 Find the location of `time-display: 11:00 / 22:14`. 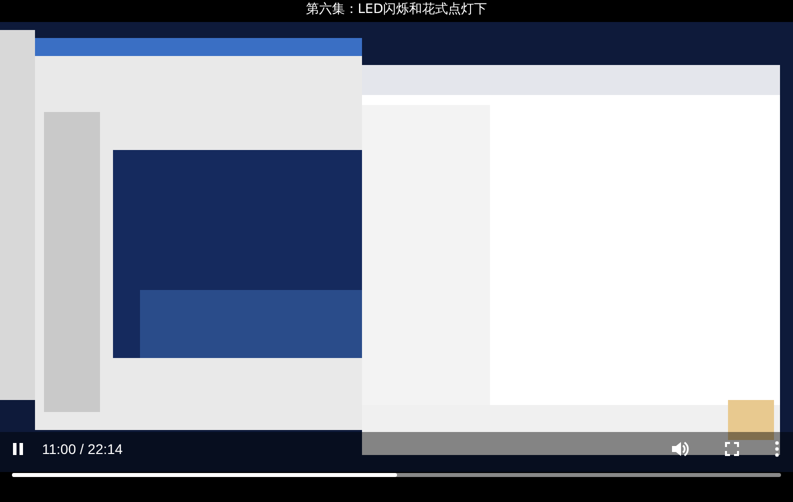

time-display: 11:00 / 22:14 is located at coordinates (82, 449).